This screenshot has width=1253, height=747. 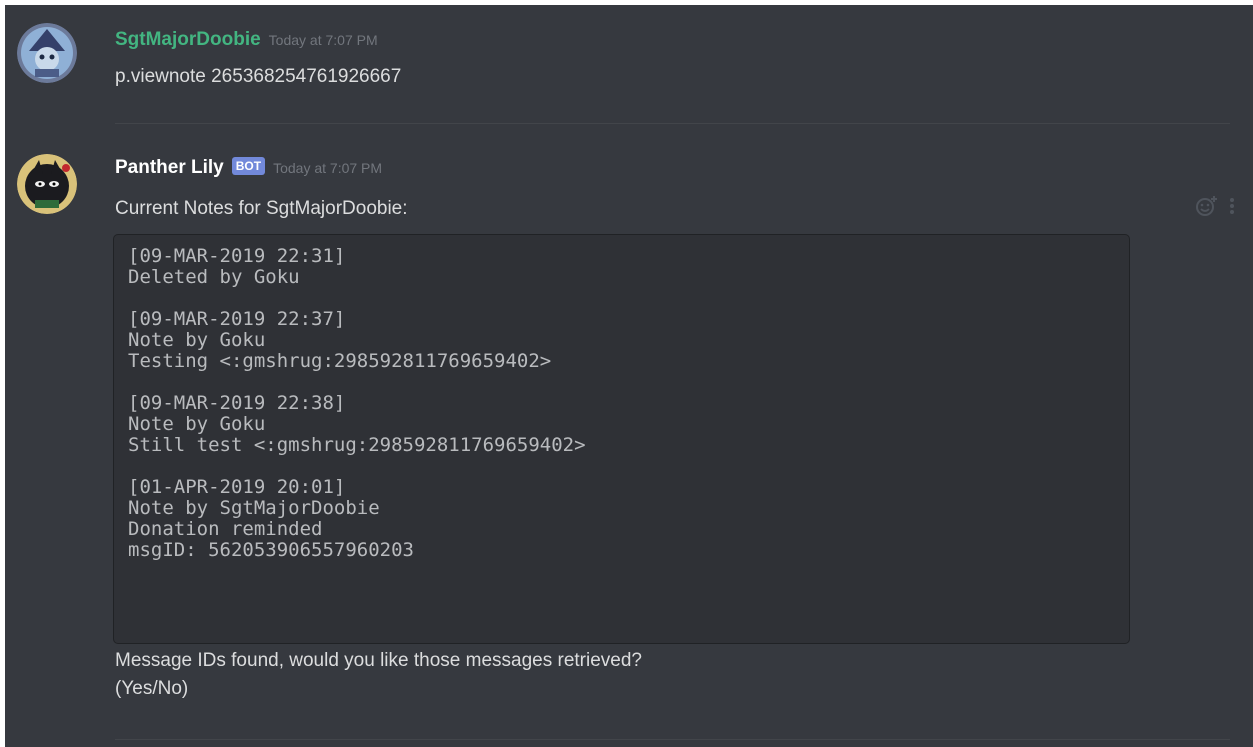 What do you see at coordinates (188, 40) in the screenshot?
I see `username: SgtMajorDoobie` at bounding box center [188, 40].